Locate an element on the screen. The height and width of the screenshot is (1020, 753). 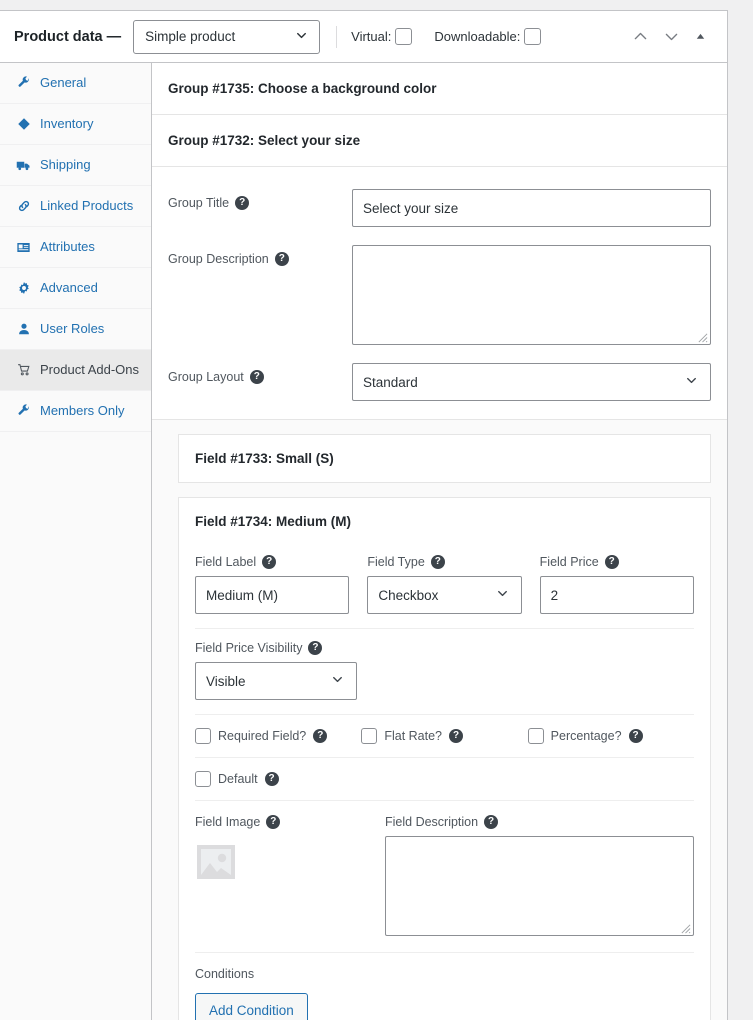
truck-icon is located at coordinates (23, 165).